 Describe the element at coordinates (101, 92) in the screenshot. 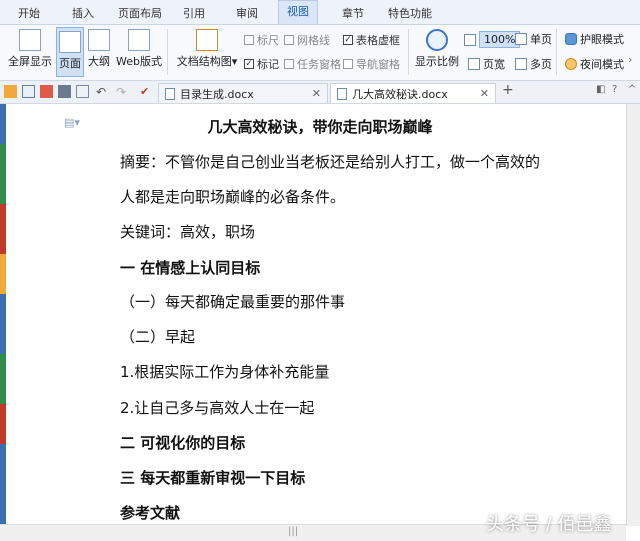

I see `undo-icon: ↶` at that location.